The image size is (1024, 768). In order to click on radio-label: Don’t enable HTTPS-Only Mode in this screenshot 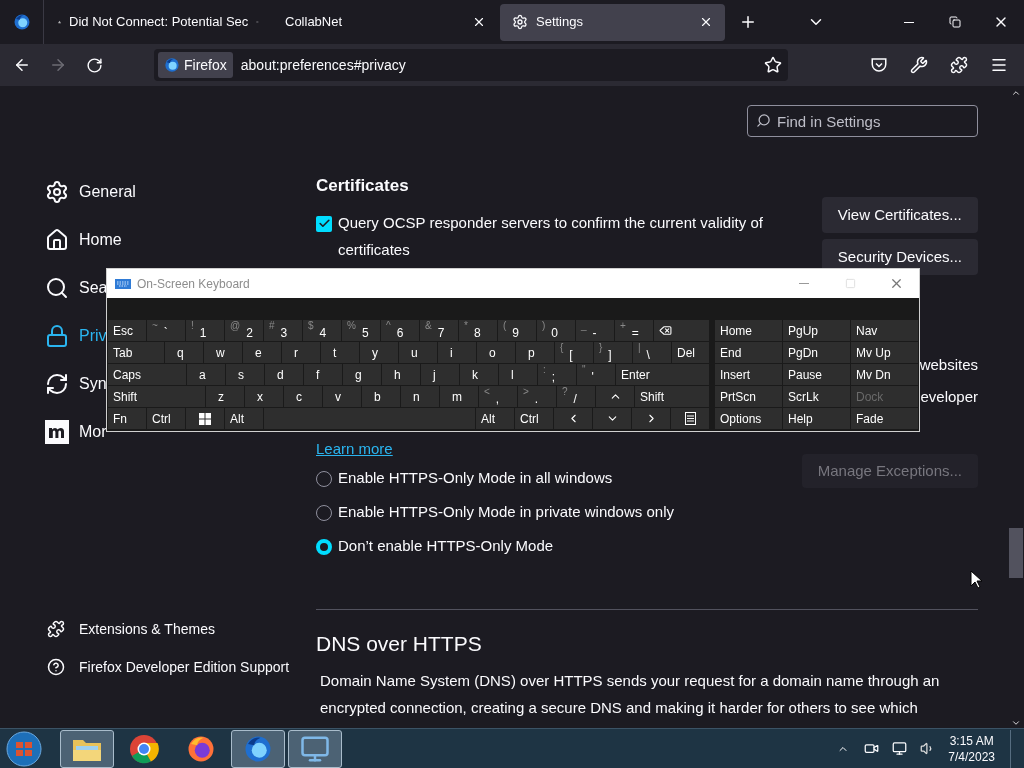, I will do `click(446, 546)`.